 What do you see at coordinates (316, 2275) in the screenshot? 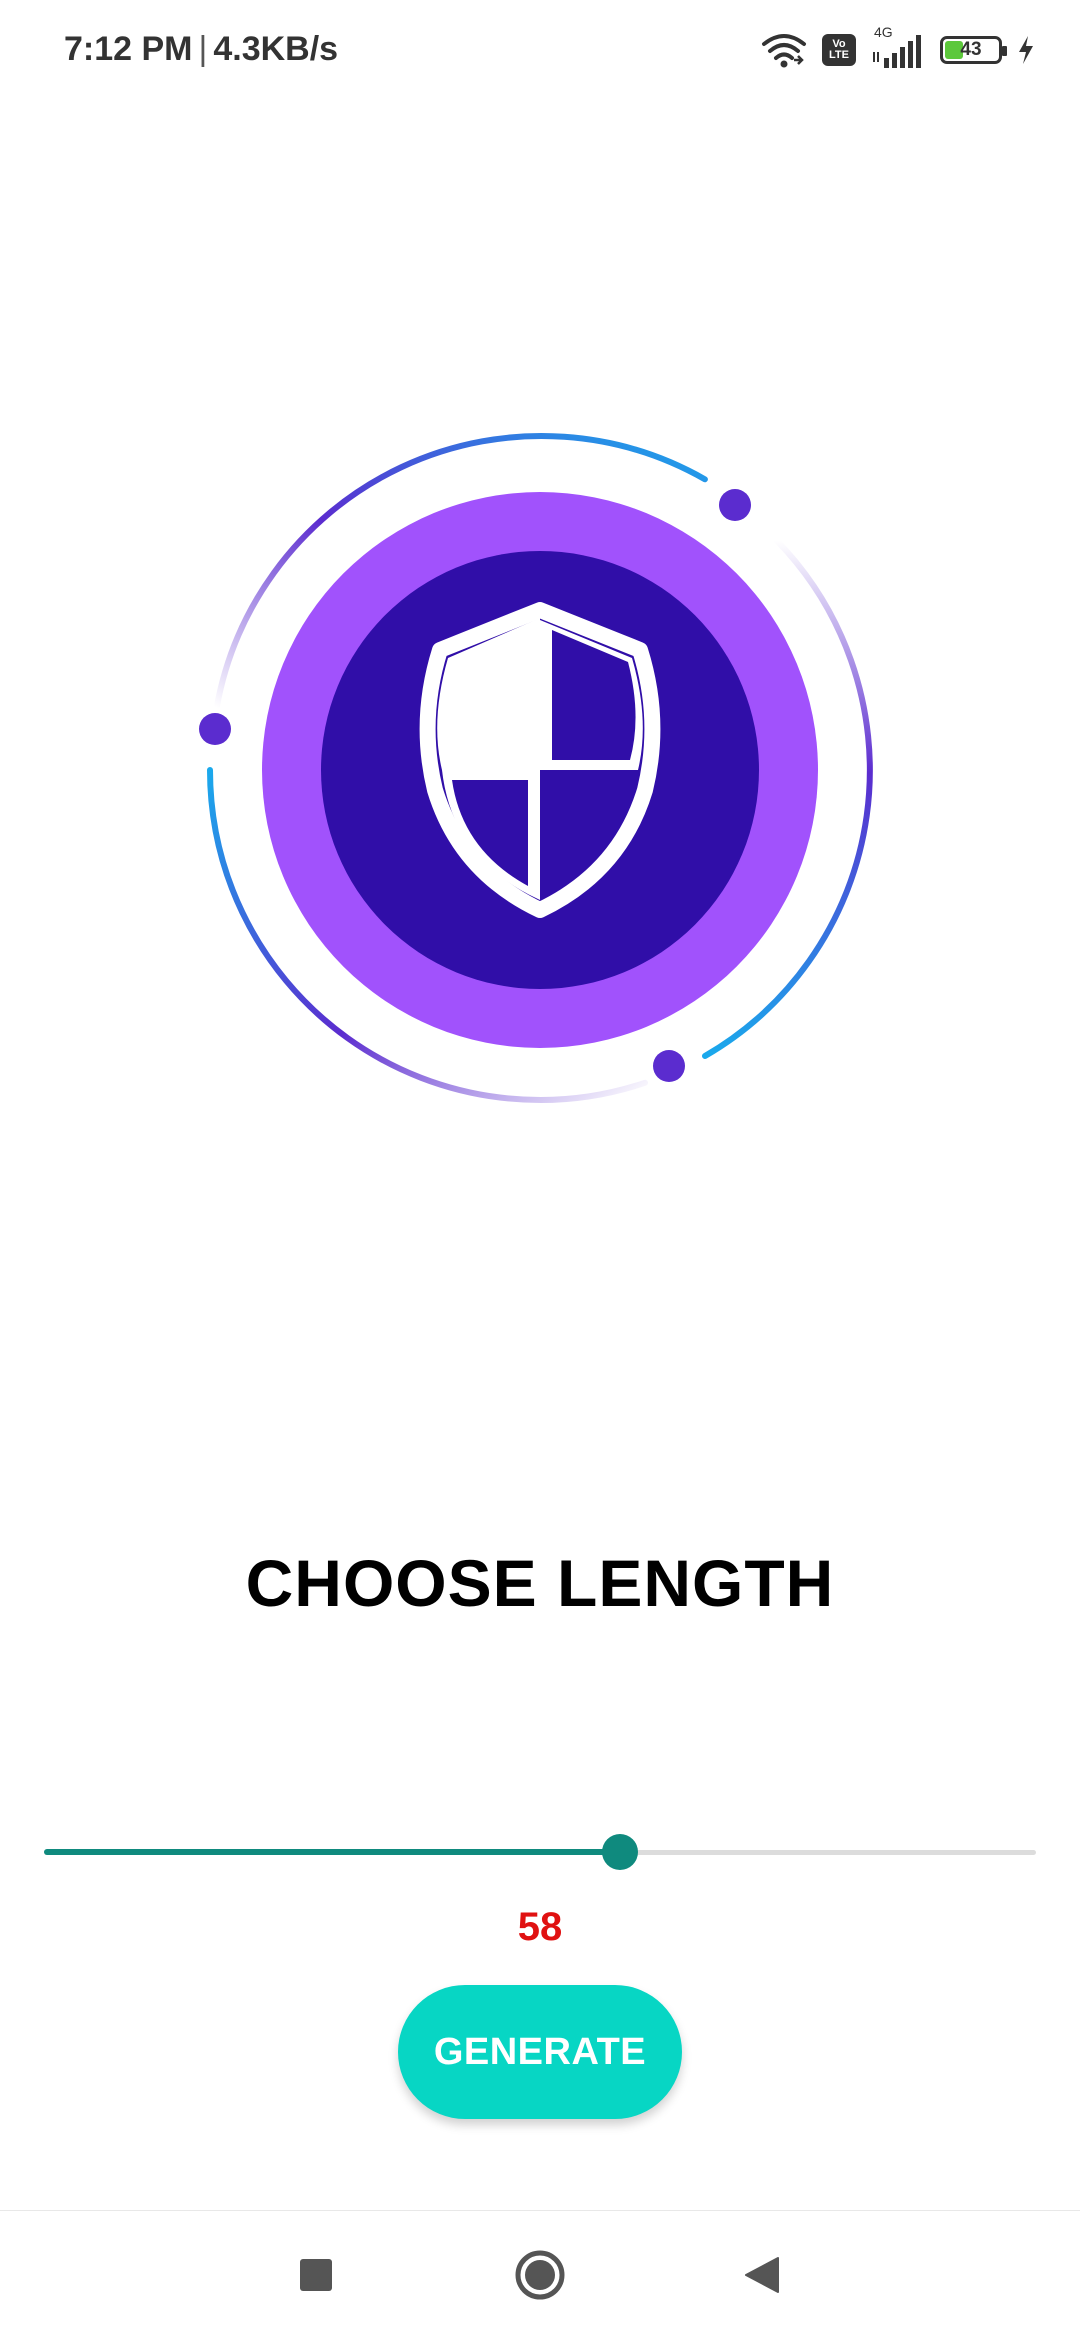
I see `recents-icon` at bounding box center [316, 2275].